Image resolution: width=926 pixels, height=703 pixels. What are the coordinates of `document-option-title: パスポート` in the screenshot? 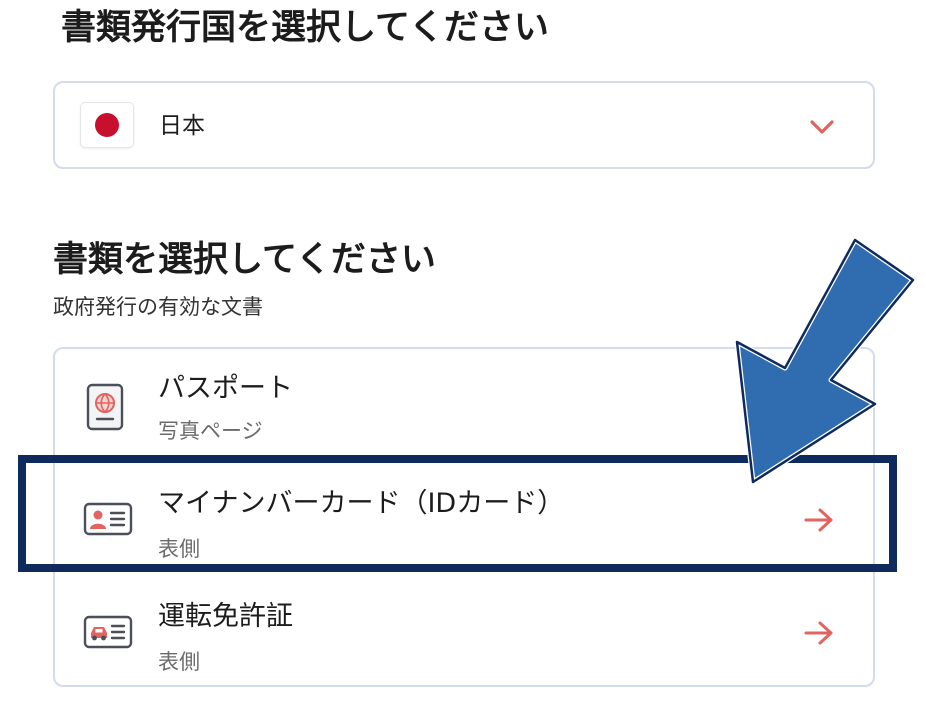 It's located at (225, 388).